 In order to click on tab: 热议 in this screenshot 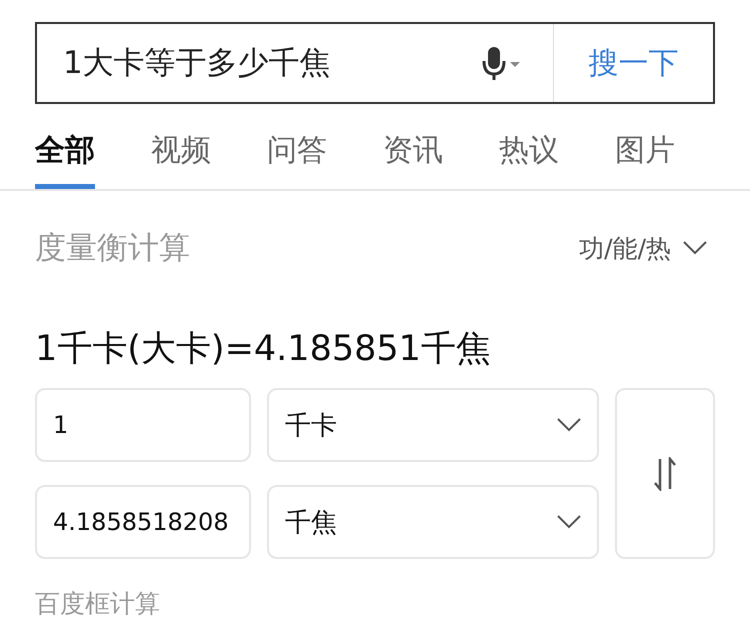, I will do `click(529, 157)`.